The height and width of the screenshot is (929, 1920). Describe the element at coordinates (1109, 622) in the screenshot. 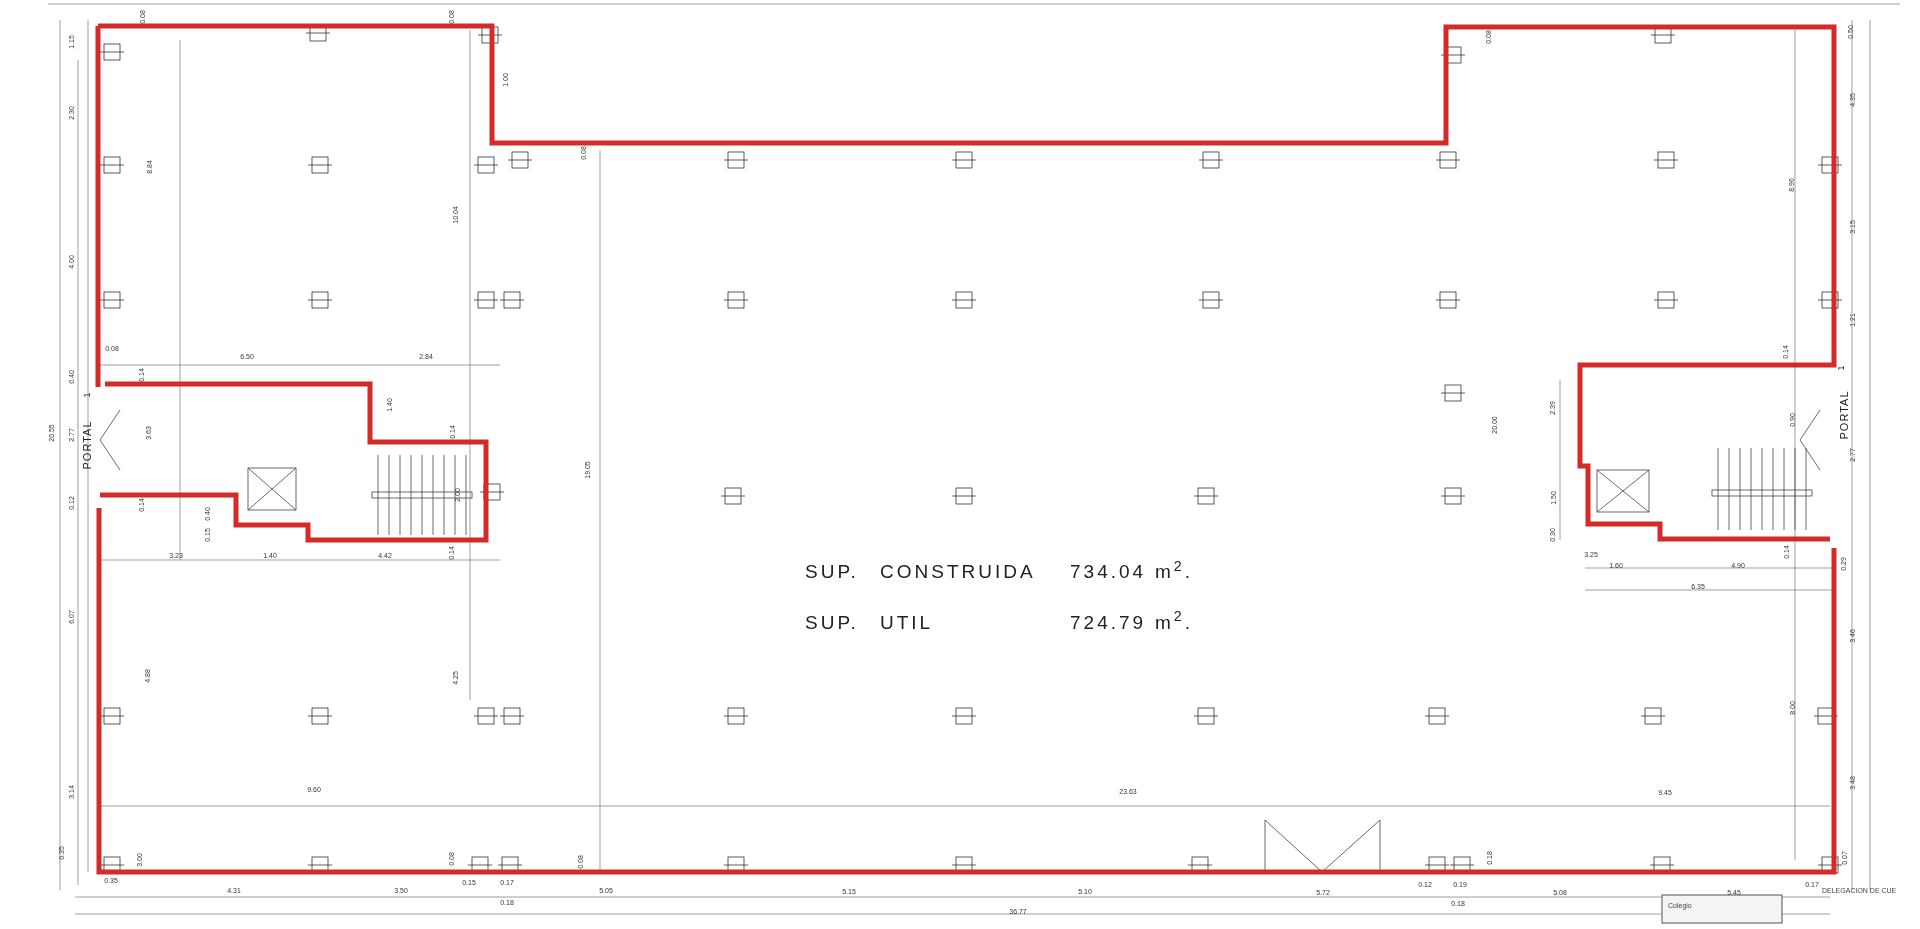

I see `area-value: 724.79` at that location.